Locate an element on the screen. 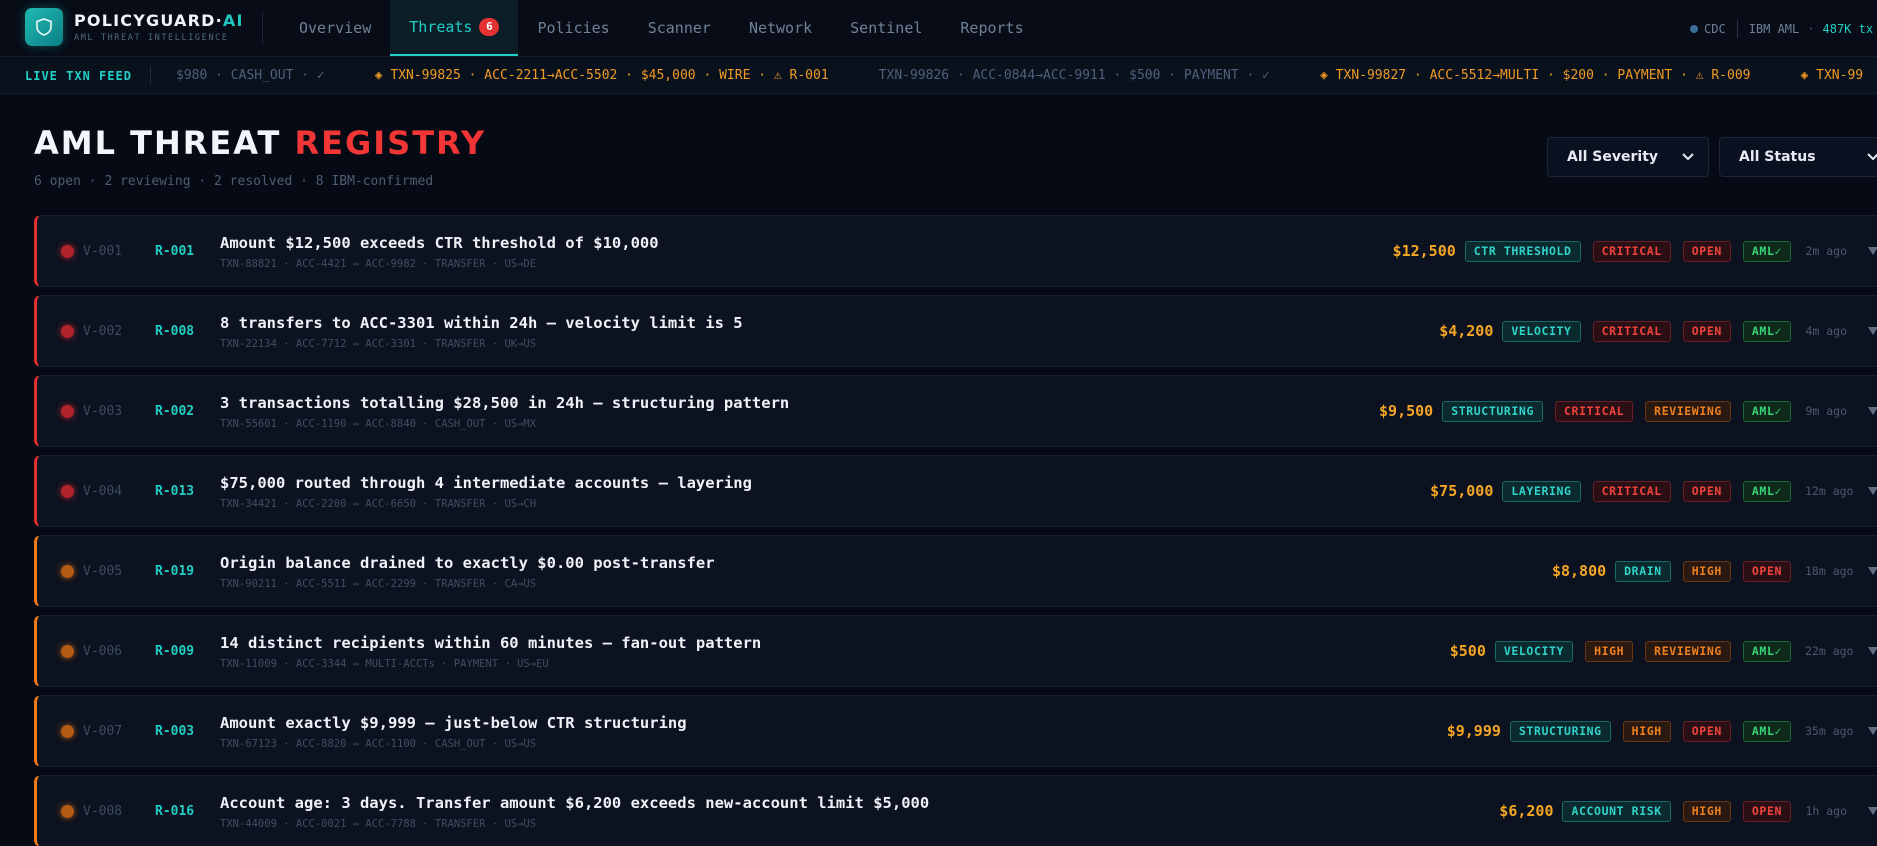 The height and width of the screenshot is (846, 1877). brand-tagline: AML THREAT INTELLIGENCE is located at coordinates (151, 38).